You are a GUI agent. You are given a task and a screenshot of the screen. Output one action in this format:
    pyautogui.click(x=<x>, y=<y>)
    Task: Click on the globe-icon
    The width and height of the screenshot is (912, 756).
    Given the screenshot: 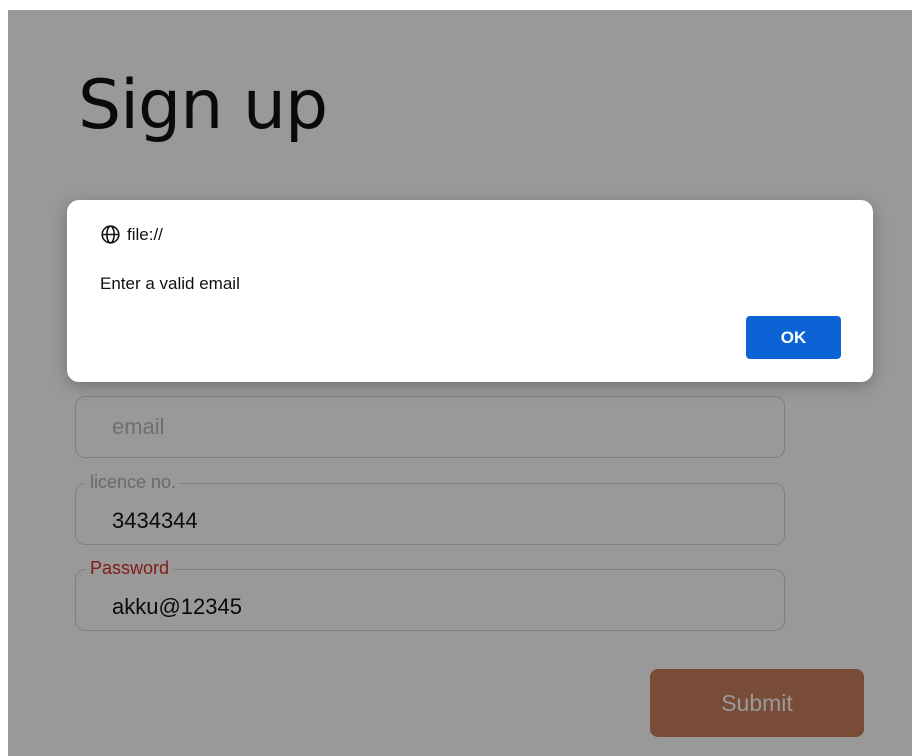 What is the action you would take?
    pyautogui.click(x=110, y=234)
    